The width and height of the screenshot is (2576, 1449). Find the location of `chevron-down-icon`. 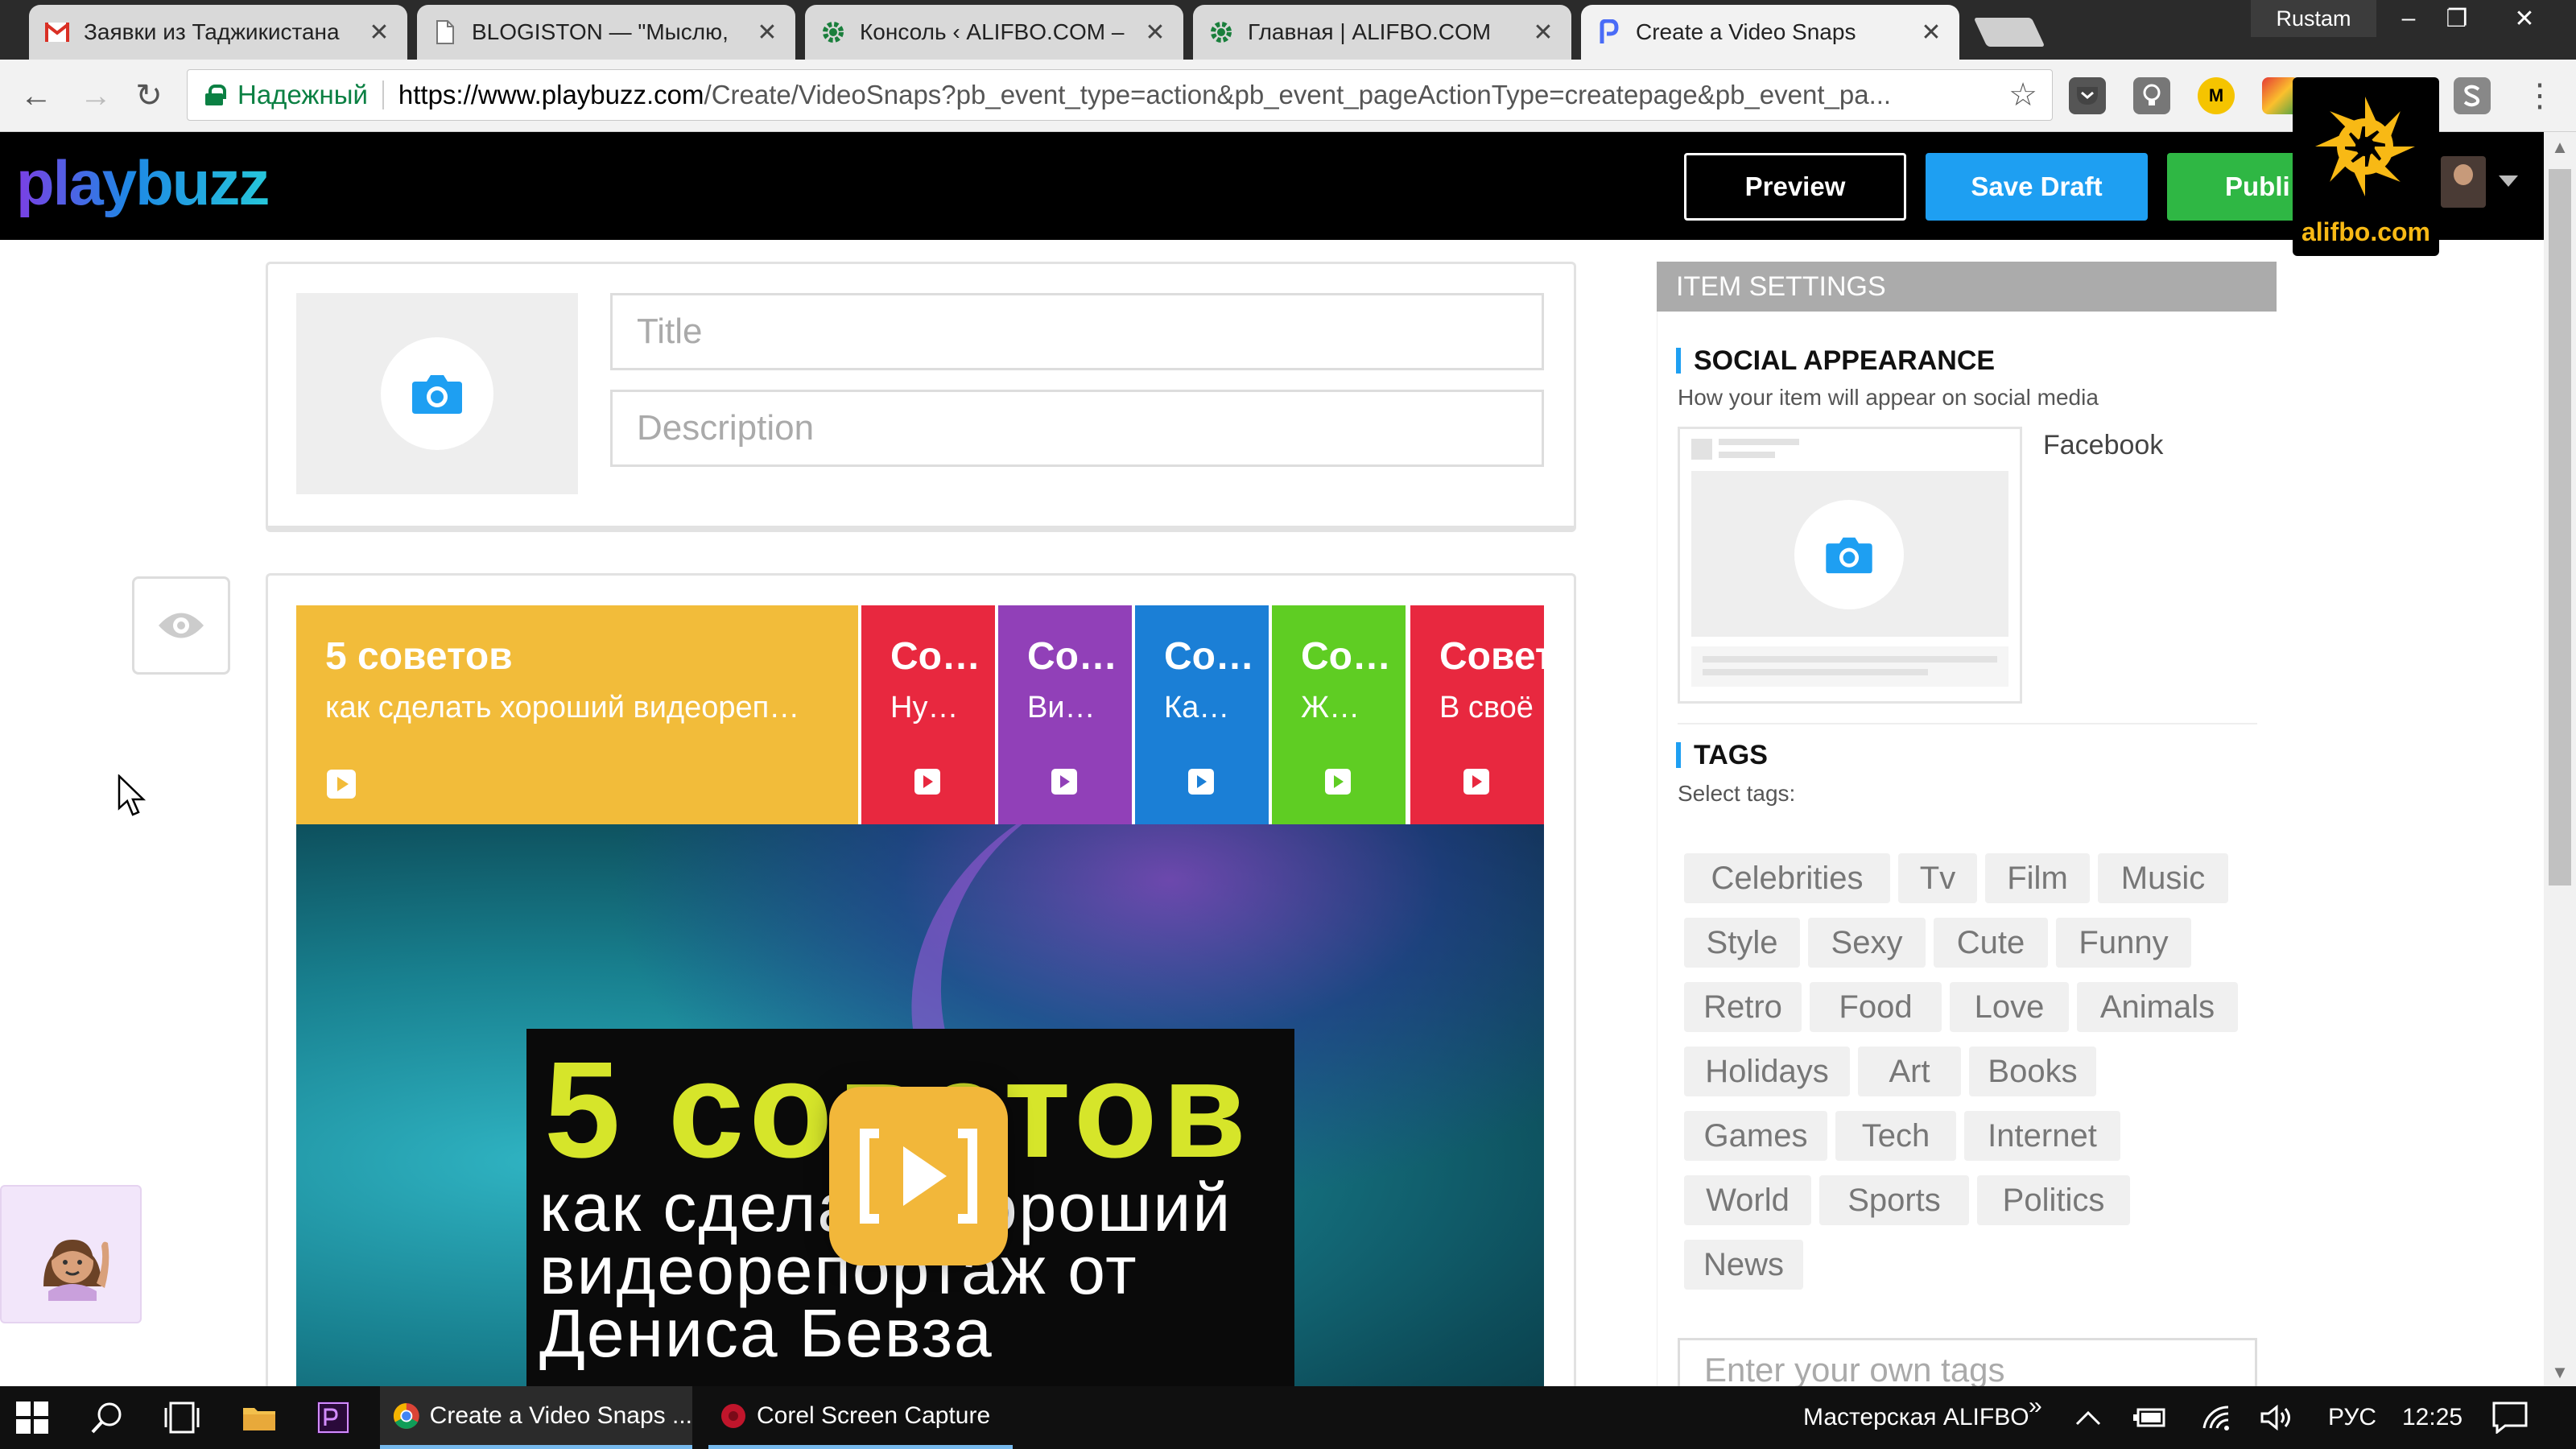

chevron-down-icon is located at coordinates (2508, 181).